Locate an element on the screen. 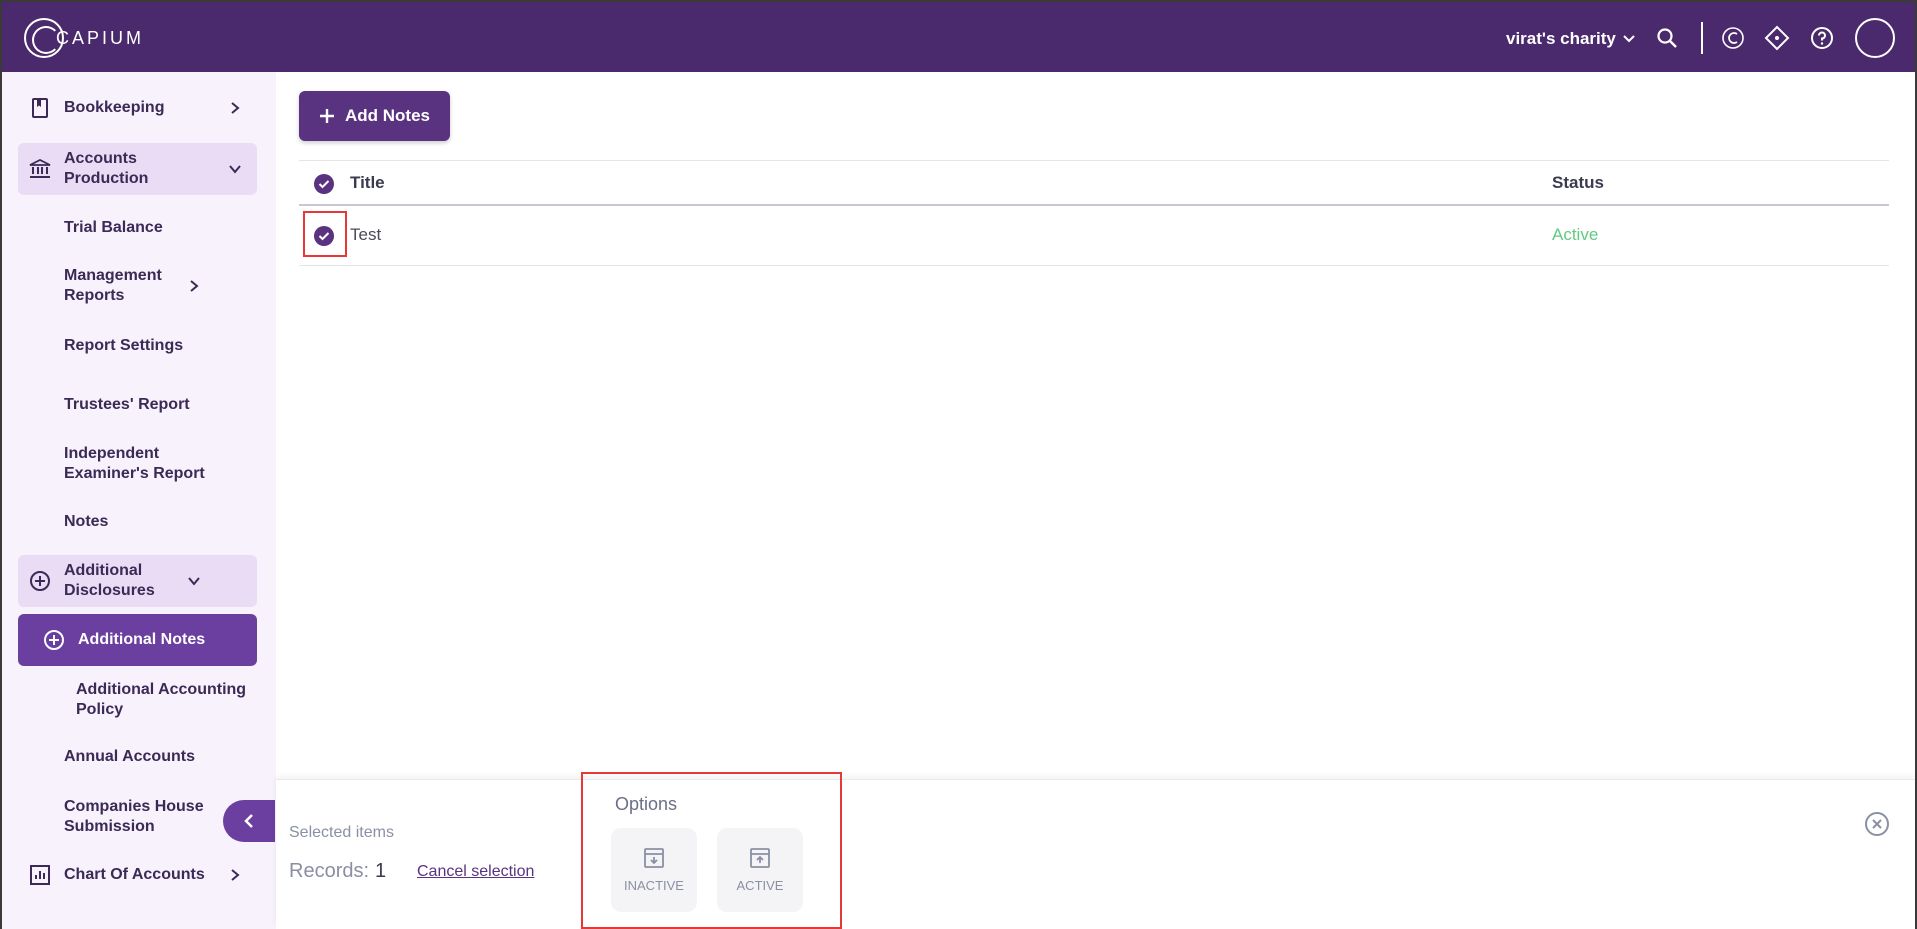 The width and height of the screenshot is (1917, 929). mark-active-button: ACTIVE is located at coordinates (760, 870).